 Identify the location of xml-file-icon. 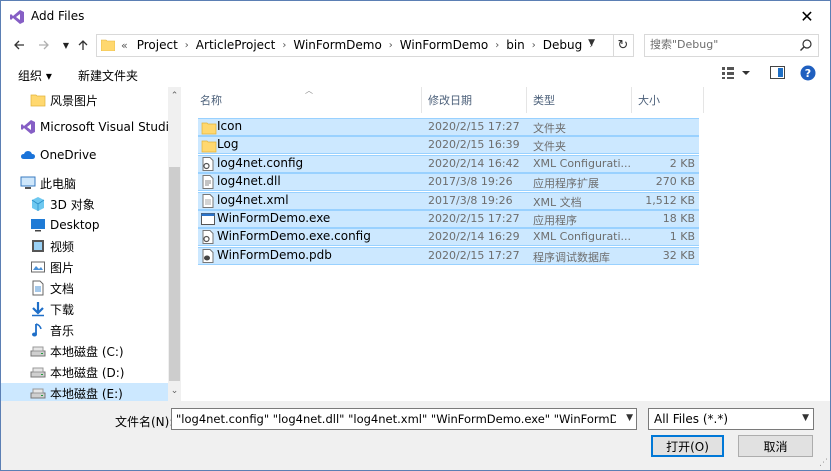
(208, 200).